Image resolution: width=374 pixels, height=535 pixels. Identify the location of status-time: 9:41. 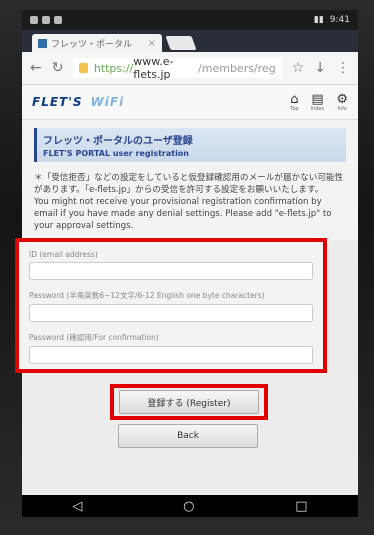
(339, 20).